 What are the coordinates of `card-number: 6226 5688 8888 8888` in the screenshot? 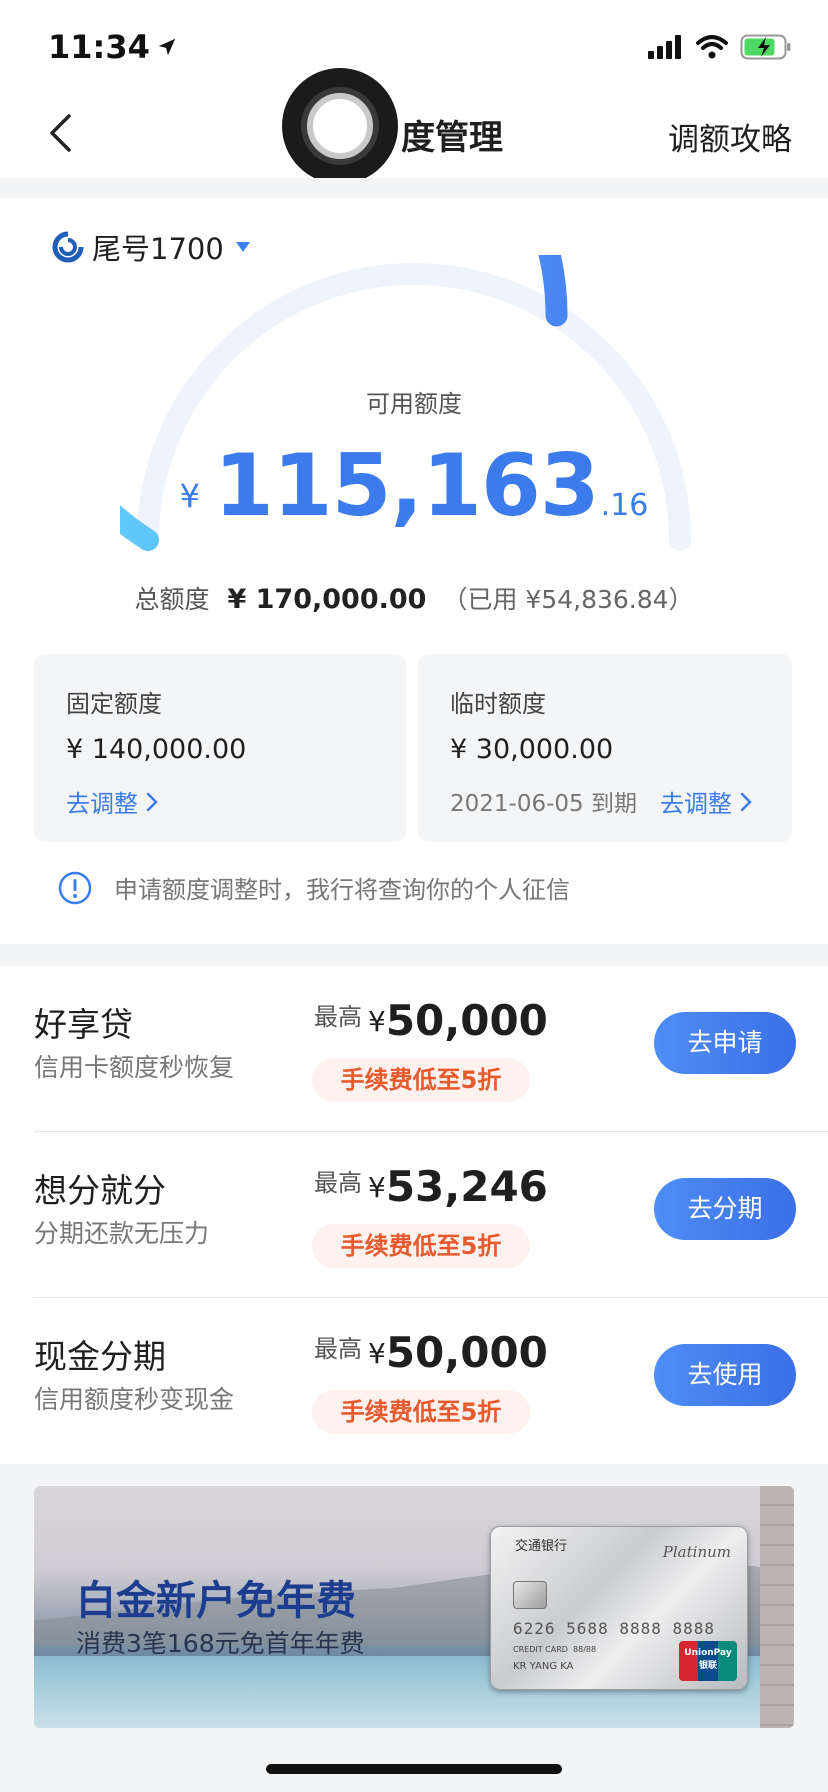 It's located at (614, 1628).